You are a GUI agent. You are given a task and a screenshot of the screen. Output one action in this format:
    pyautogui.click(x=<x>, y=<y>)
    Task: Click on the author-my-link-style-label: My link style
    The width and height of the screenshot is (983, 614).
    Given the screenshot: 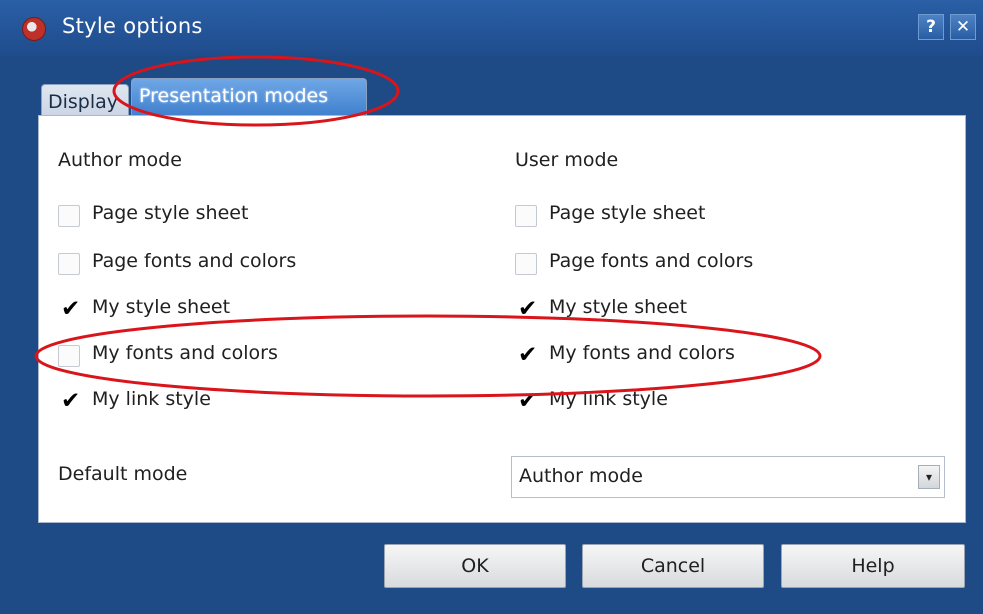 What is the action you would take?
    pyautogui.click(x=151, y=399)
    